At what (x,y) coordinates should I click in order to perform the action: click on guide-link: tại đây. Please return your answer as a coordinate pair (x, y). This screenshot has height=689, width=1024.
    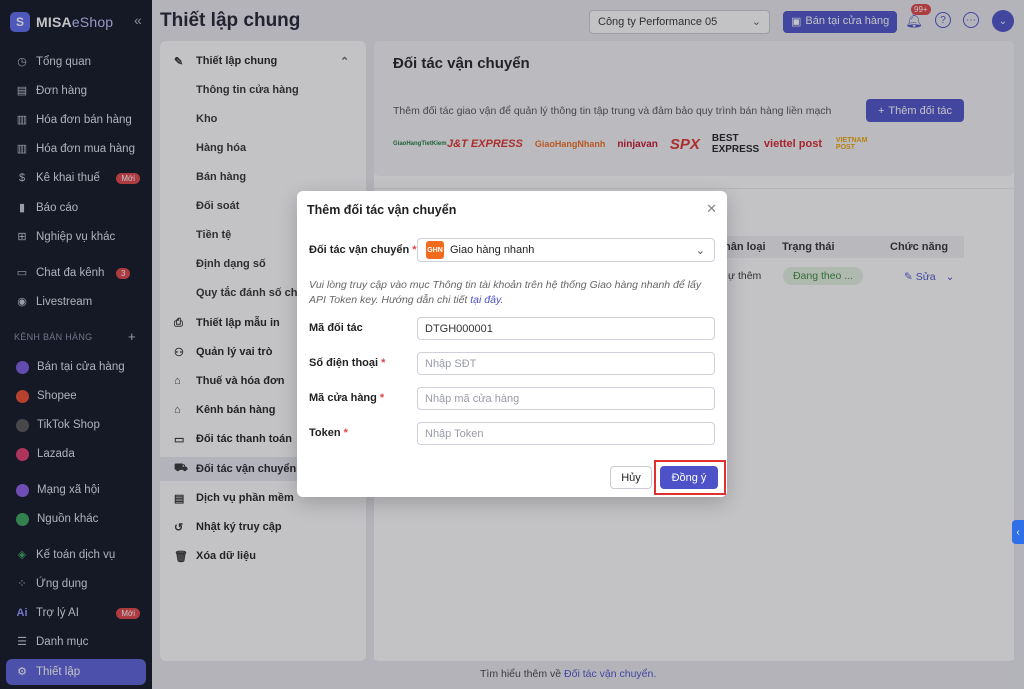
    Looking at the image, I should click on (485, 300).